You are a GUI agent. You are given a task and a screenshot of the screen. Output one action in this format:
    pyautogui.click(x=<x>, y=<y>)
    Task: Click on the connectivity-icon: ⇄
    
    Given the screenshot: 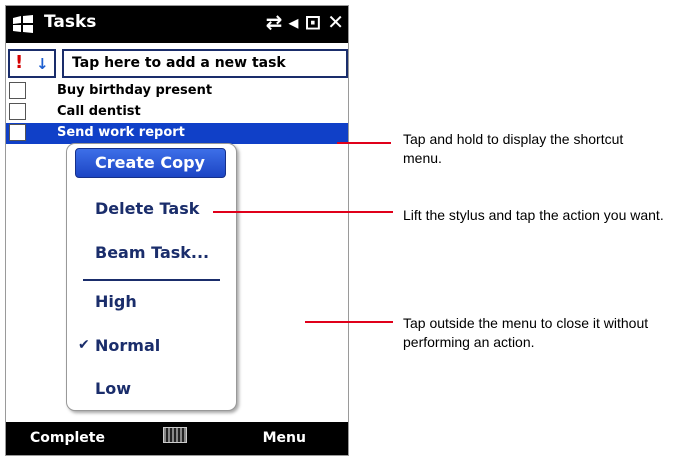 What is the action you would take?
    pyautogui.click(x=274, y=22)
    